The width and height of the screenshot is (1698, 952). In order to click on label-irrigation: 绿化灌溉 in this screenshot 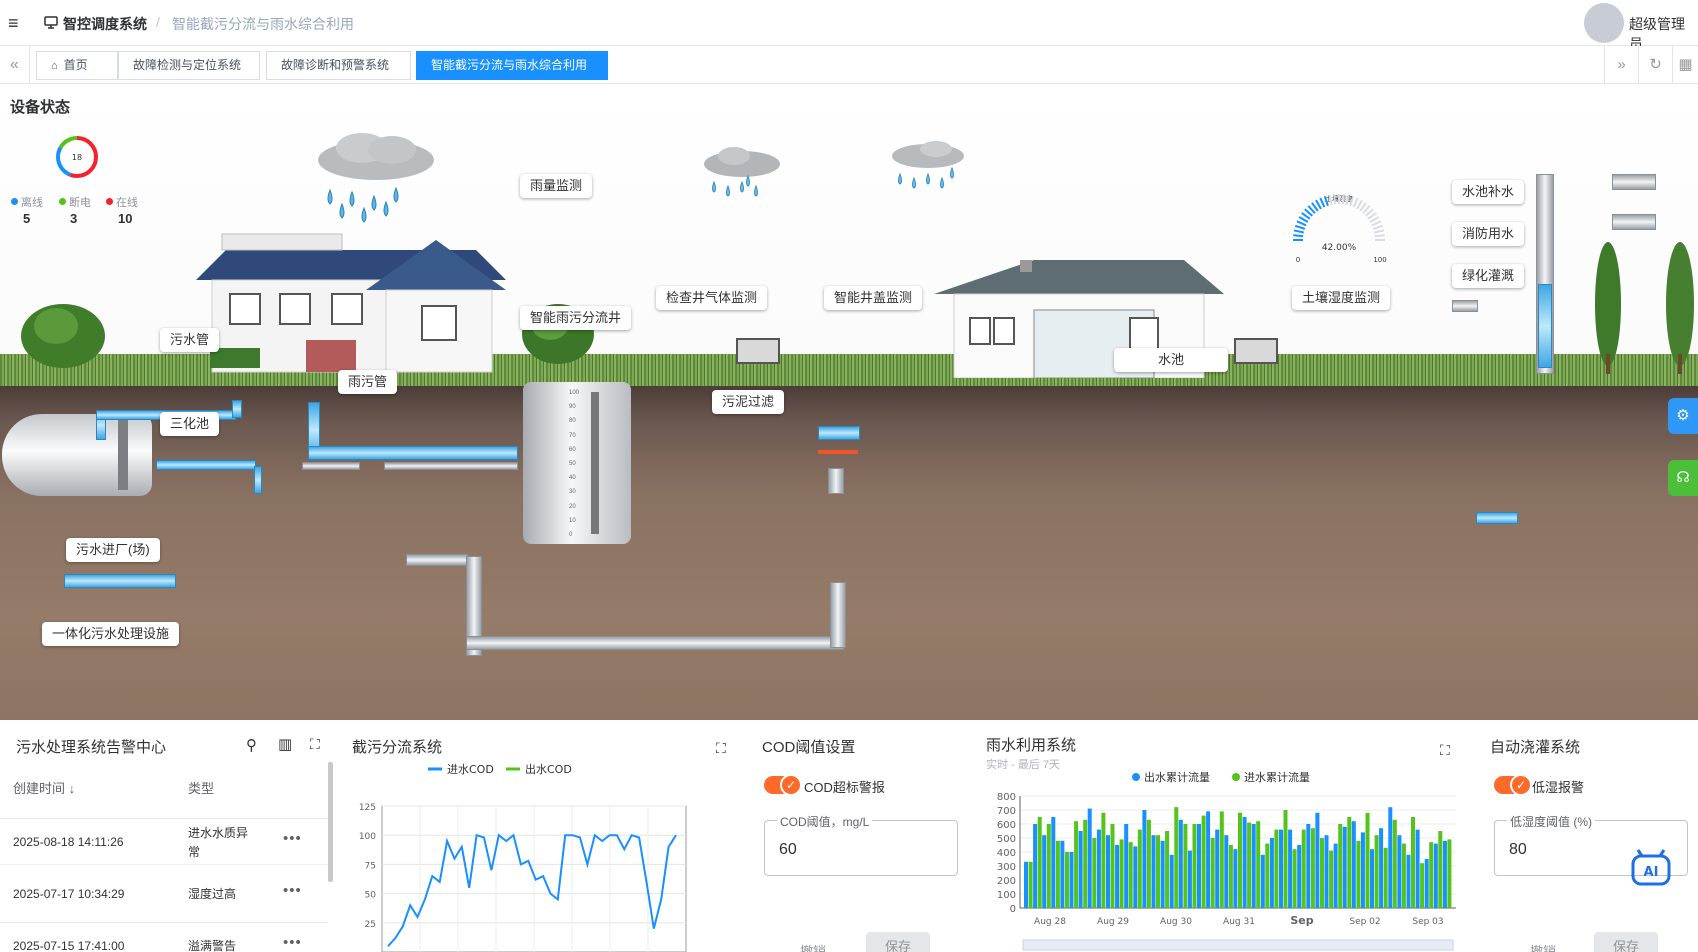, I will do `click(1488, 276)`.